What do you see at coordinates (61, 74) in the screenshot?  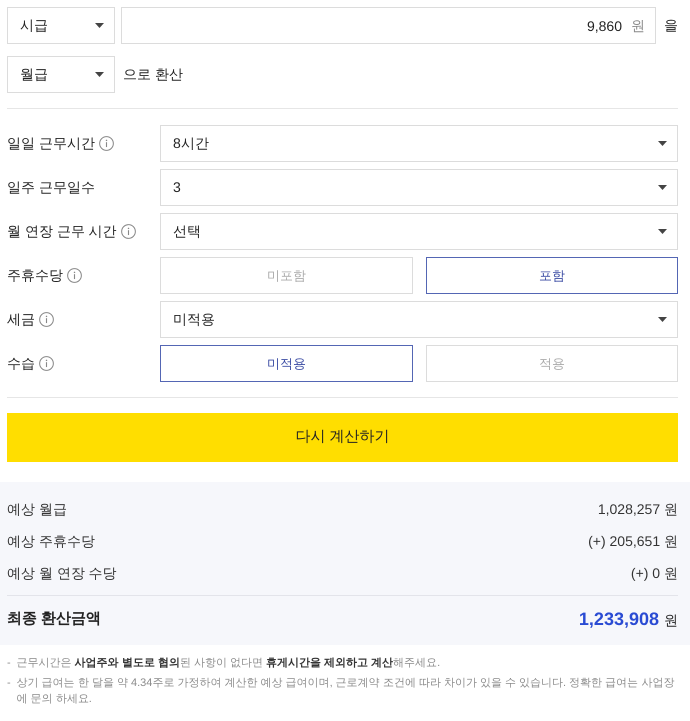 I see `unit-select: 월급` at bounding box center [61, 74].